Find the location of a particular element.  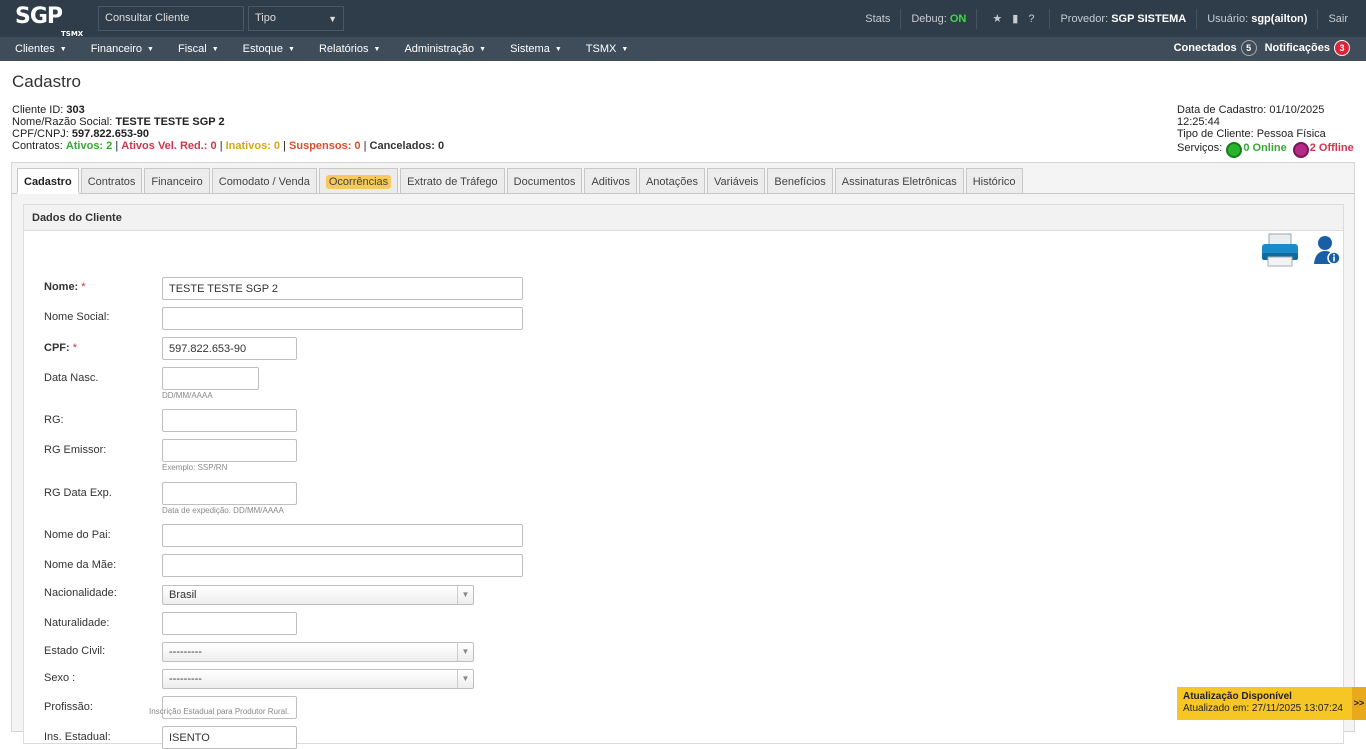

contratos-cancelados: Cancelados: 0 is located at coordinates (407, 146).